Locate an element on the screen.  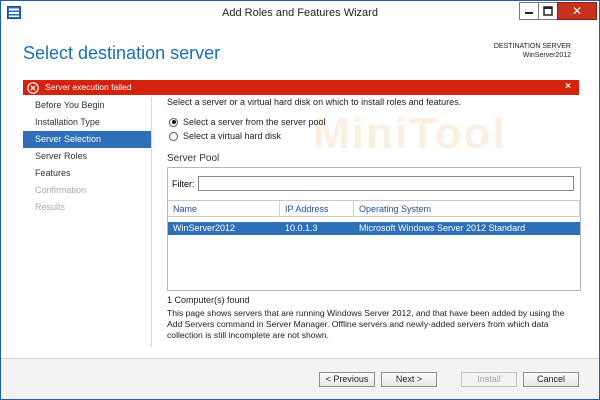
error-icon is located at coordinates (33, 87).